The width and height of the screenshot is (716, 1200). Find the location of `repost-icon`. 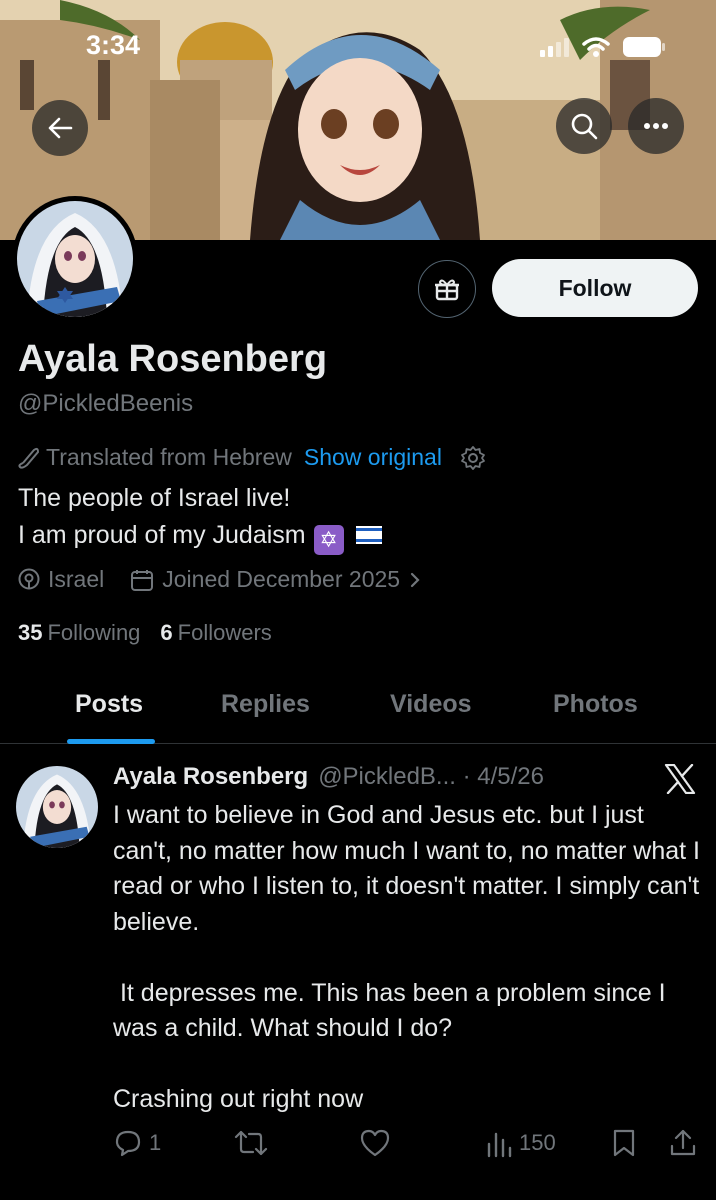

repost-icon is located at coordinates (251, 1143).